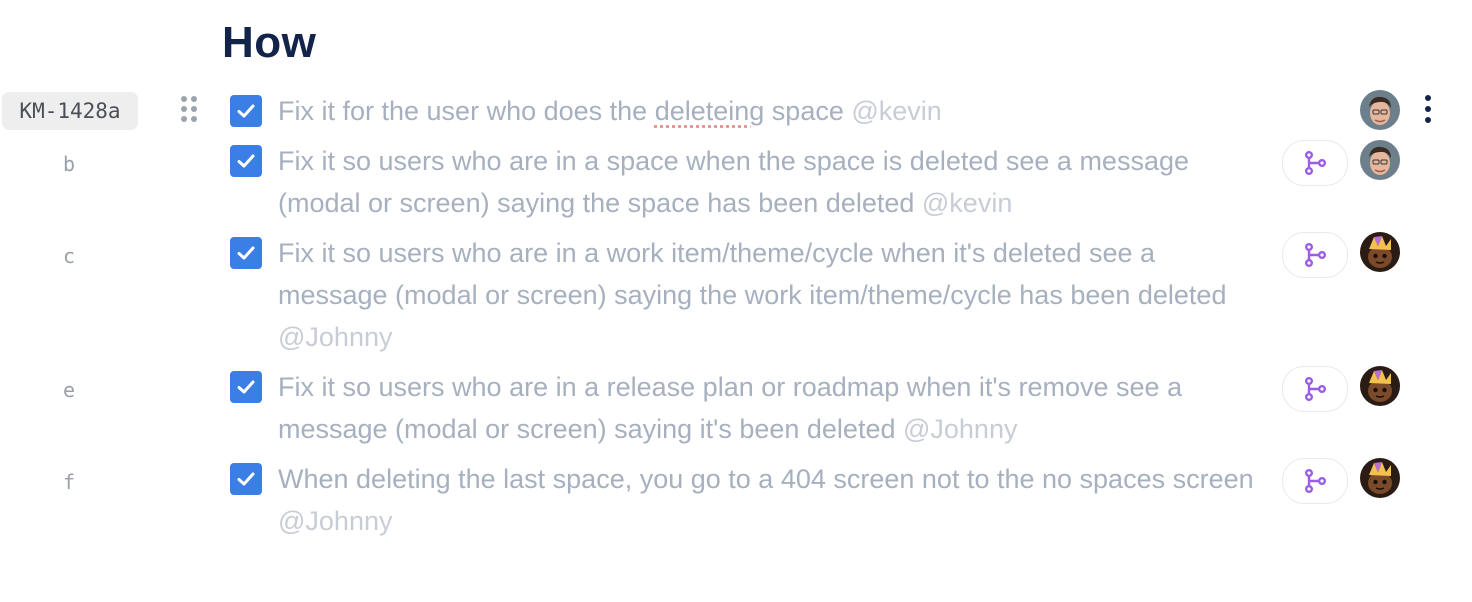 This screenshot has height=602, width=1472. What do you see at coordinates (69, 482) in the screenshot?
I see `row-id: f` at bounding box center [69, 482].